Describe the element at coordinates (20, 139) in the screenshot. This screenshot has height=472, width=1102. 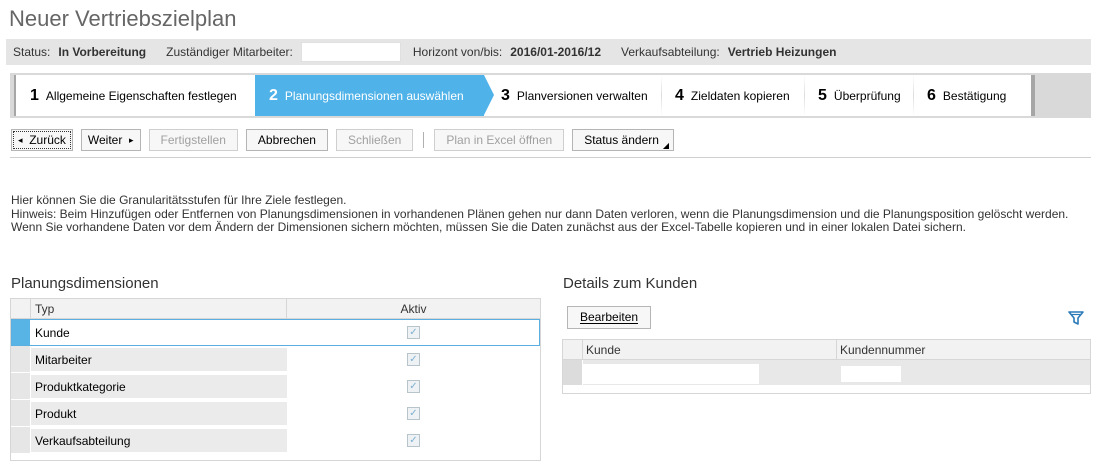
I see `chevron-left-icon: ◂` at that location.